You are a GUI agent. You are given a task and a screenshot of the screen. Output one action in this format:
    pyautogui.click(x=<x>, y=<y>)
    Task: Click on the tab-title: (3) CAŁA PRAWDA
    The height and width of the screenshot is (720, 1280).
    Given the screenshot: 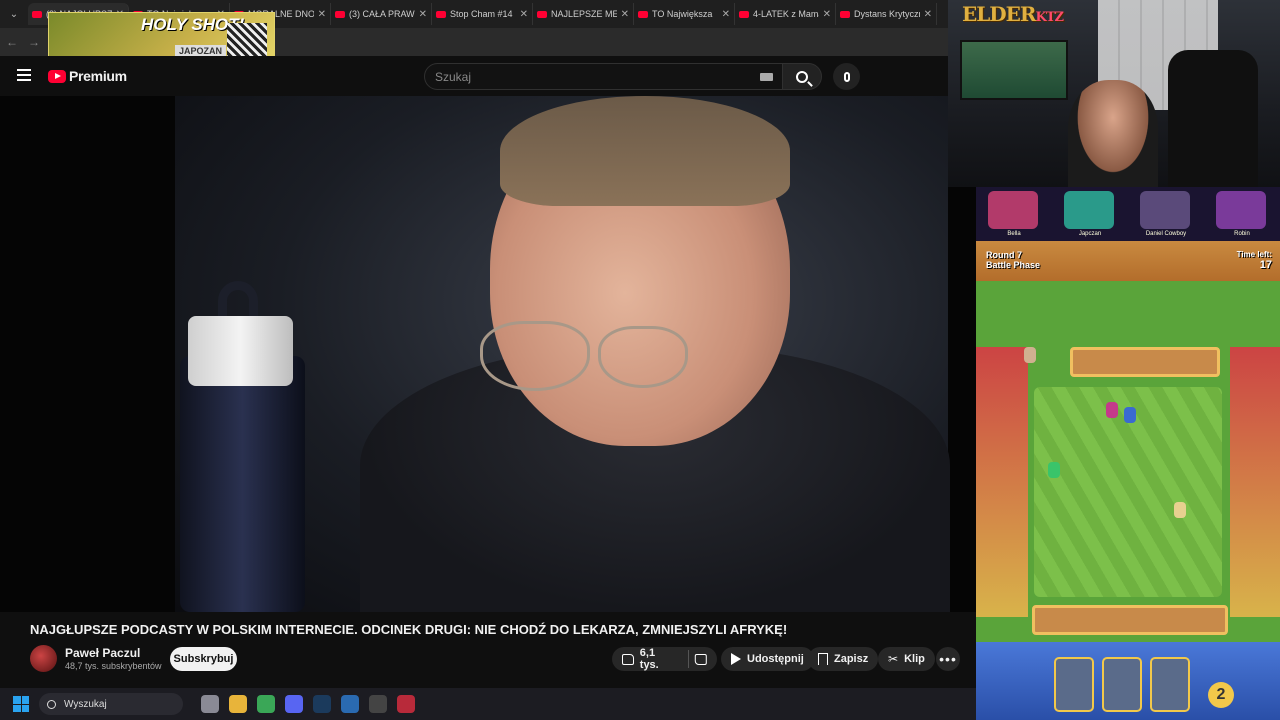 What is the action you would take?
    pyautogui.click(x=382, y=14)
    